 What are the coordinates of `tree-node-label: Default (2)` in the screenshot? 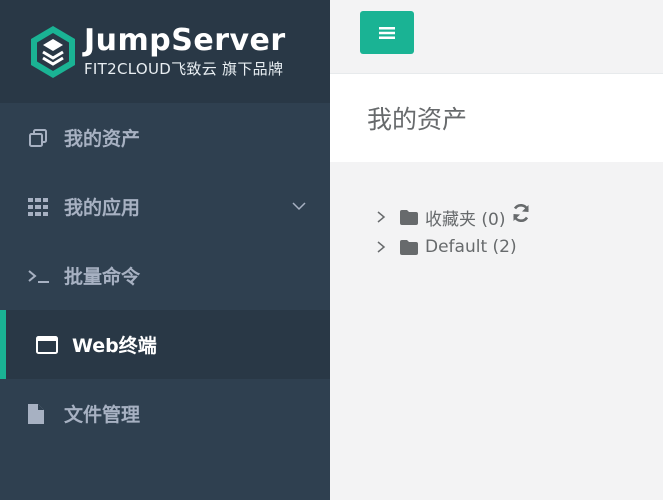 It's located at (471, 247).